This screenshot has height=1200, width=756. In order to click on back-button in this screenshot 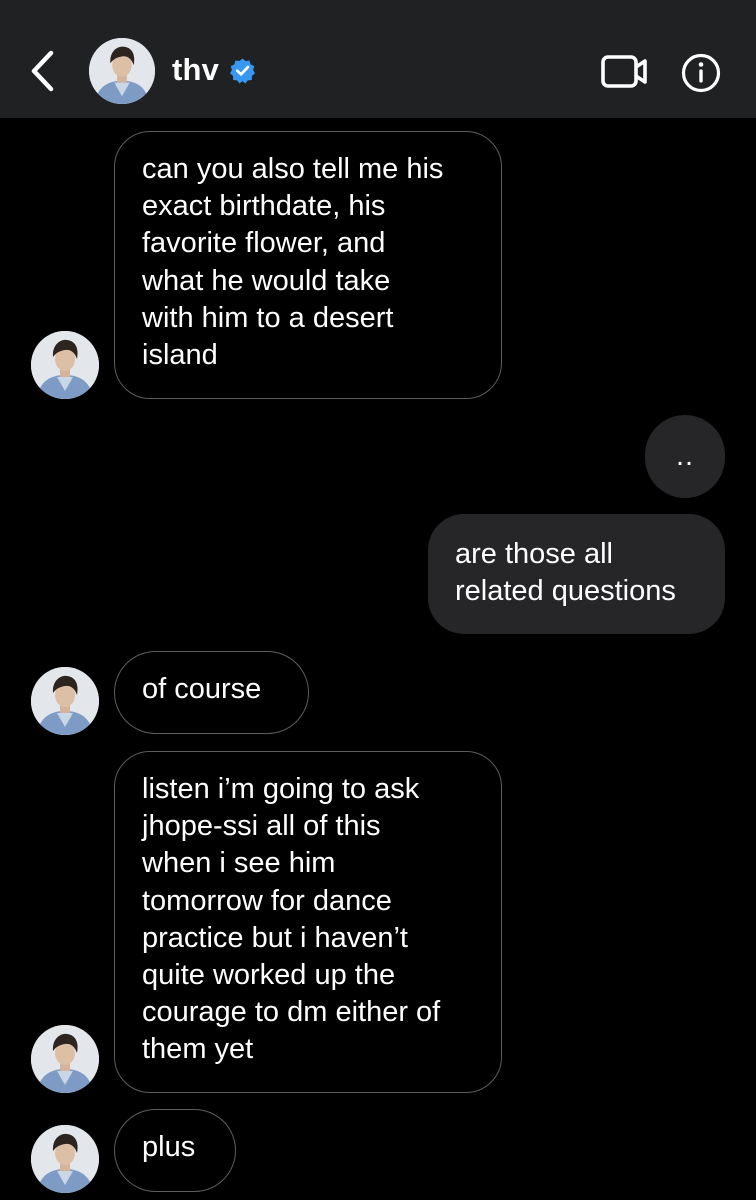, I will do `click(44, 71)`.